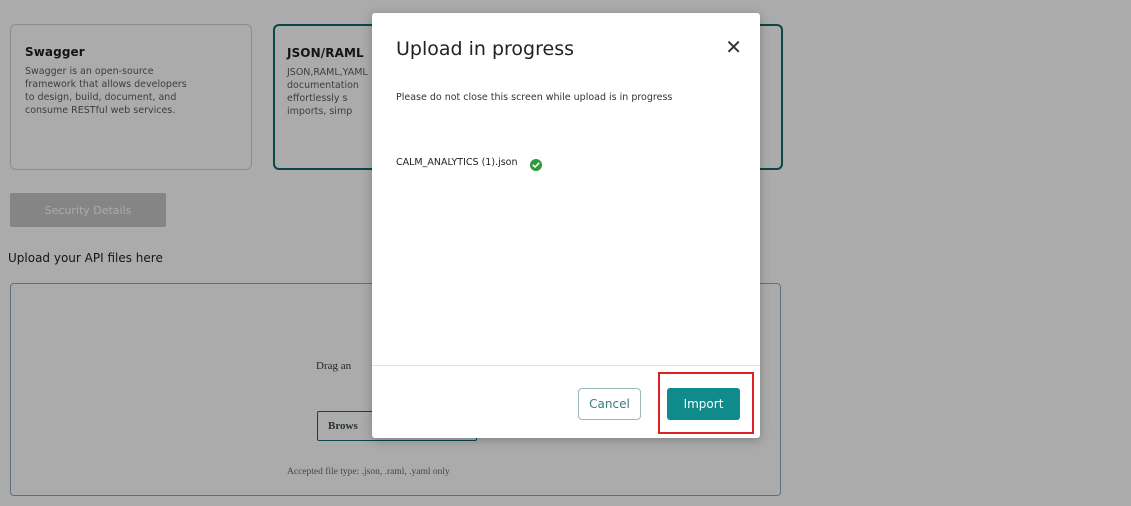  What do you see at coordinates (566, 365) in the screenshot?
I see `modal-footer-divider` at bounding box center [566, 365].